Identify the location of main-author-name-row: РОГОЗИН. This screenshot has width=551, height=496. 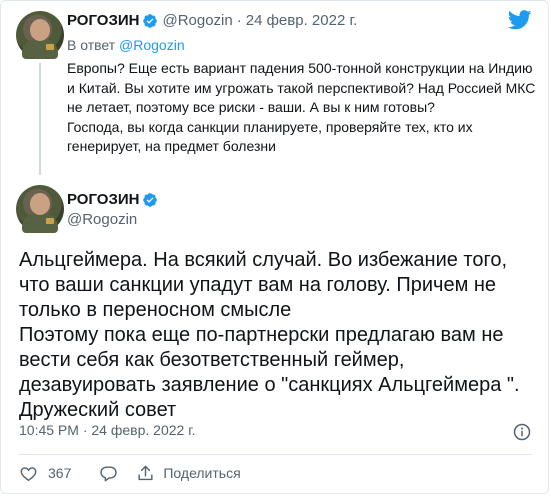
(114, 199).